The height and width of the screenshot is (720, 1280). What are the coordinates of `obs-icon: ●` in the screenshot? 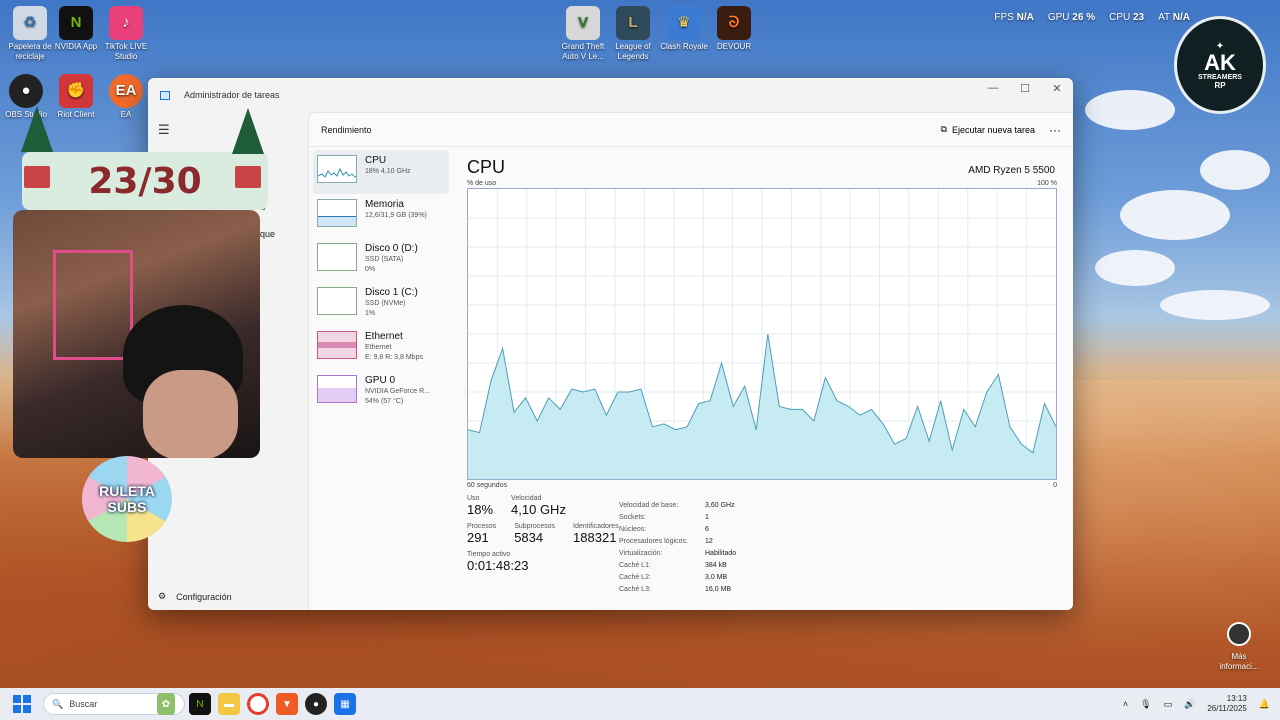 It's located at (26, 91).